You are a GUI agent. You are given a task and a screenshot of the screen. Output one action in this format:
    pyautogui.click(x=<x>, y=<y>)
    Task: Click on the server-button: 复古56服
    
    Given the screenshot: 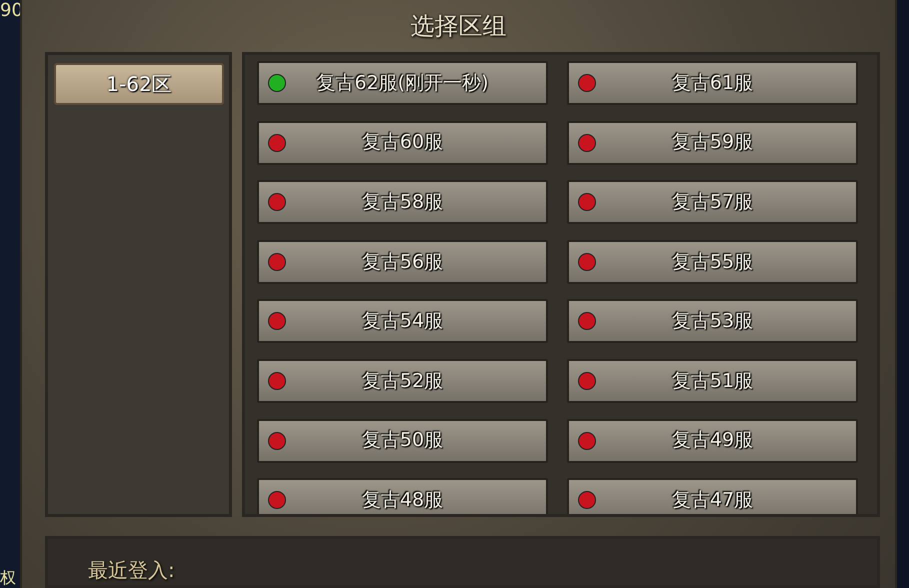 What is the action you would take?
    pyautogui.click(x=402, y=262)
    